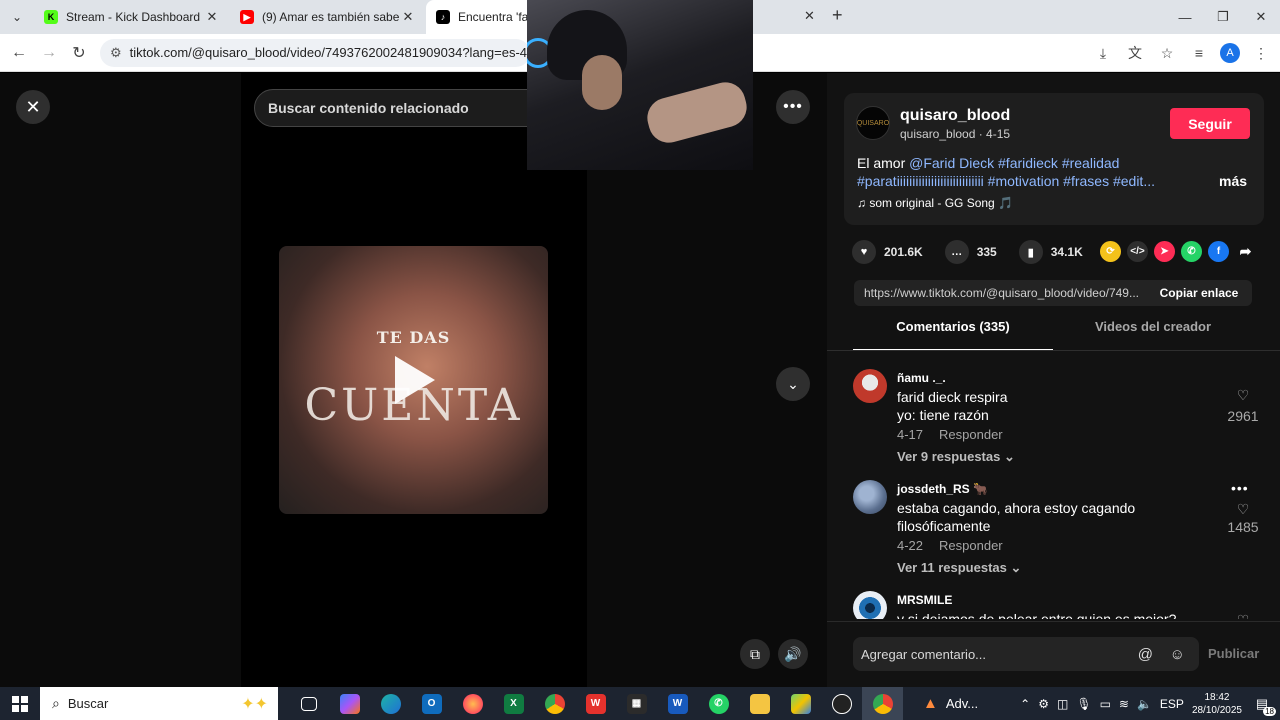  I want to click on heart-icon: ♥, so click(864, 252).